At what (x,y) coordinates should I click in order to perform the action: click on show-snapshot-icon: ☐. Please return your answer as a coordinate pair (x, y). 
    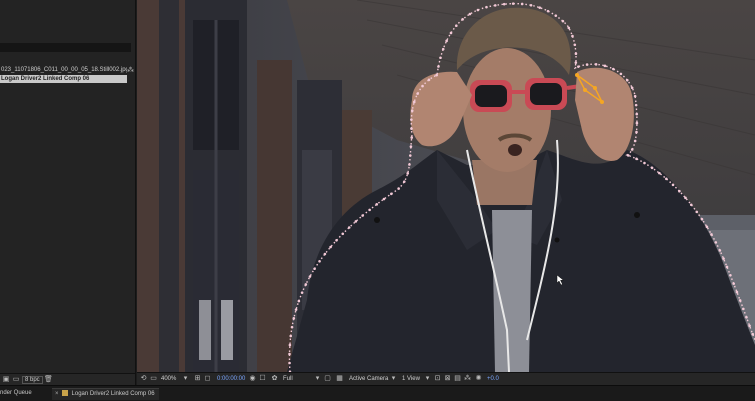
    Looking at the image, I should click on (262, 379).